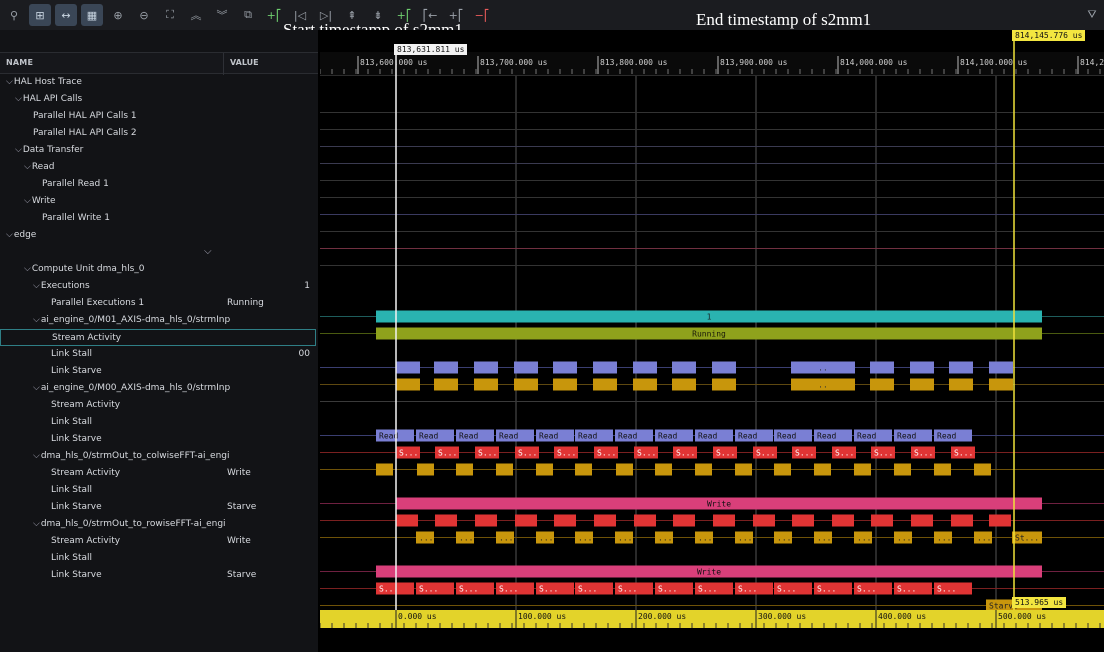 The width and height of the screenshot is (1104, 652). What do you see at coordinates (158, 337) in the screenshot?
I see `tree-row: Stream Activity` at bounding box center [158, 337].